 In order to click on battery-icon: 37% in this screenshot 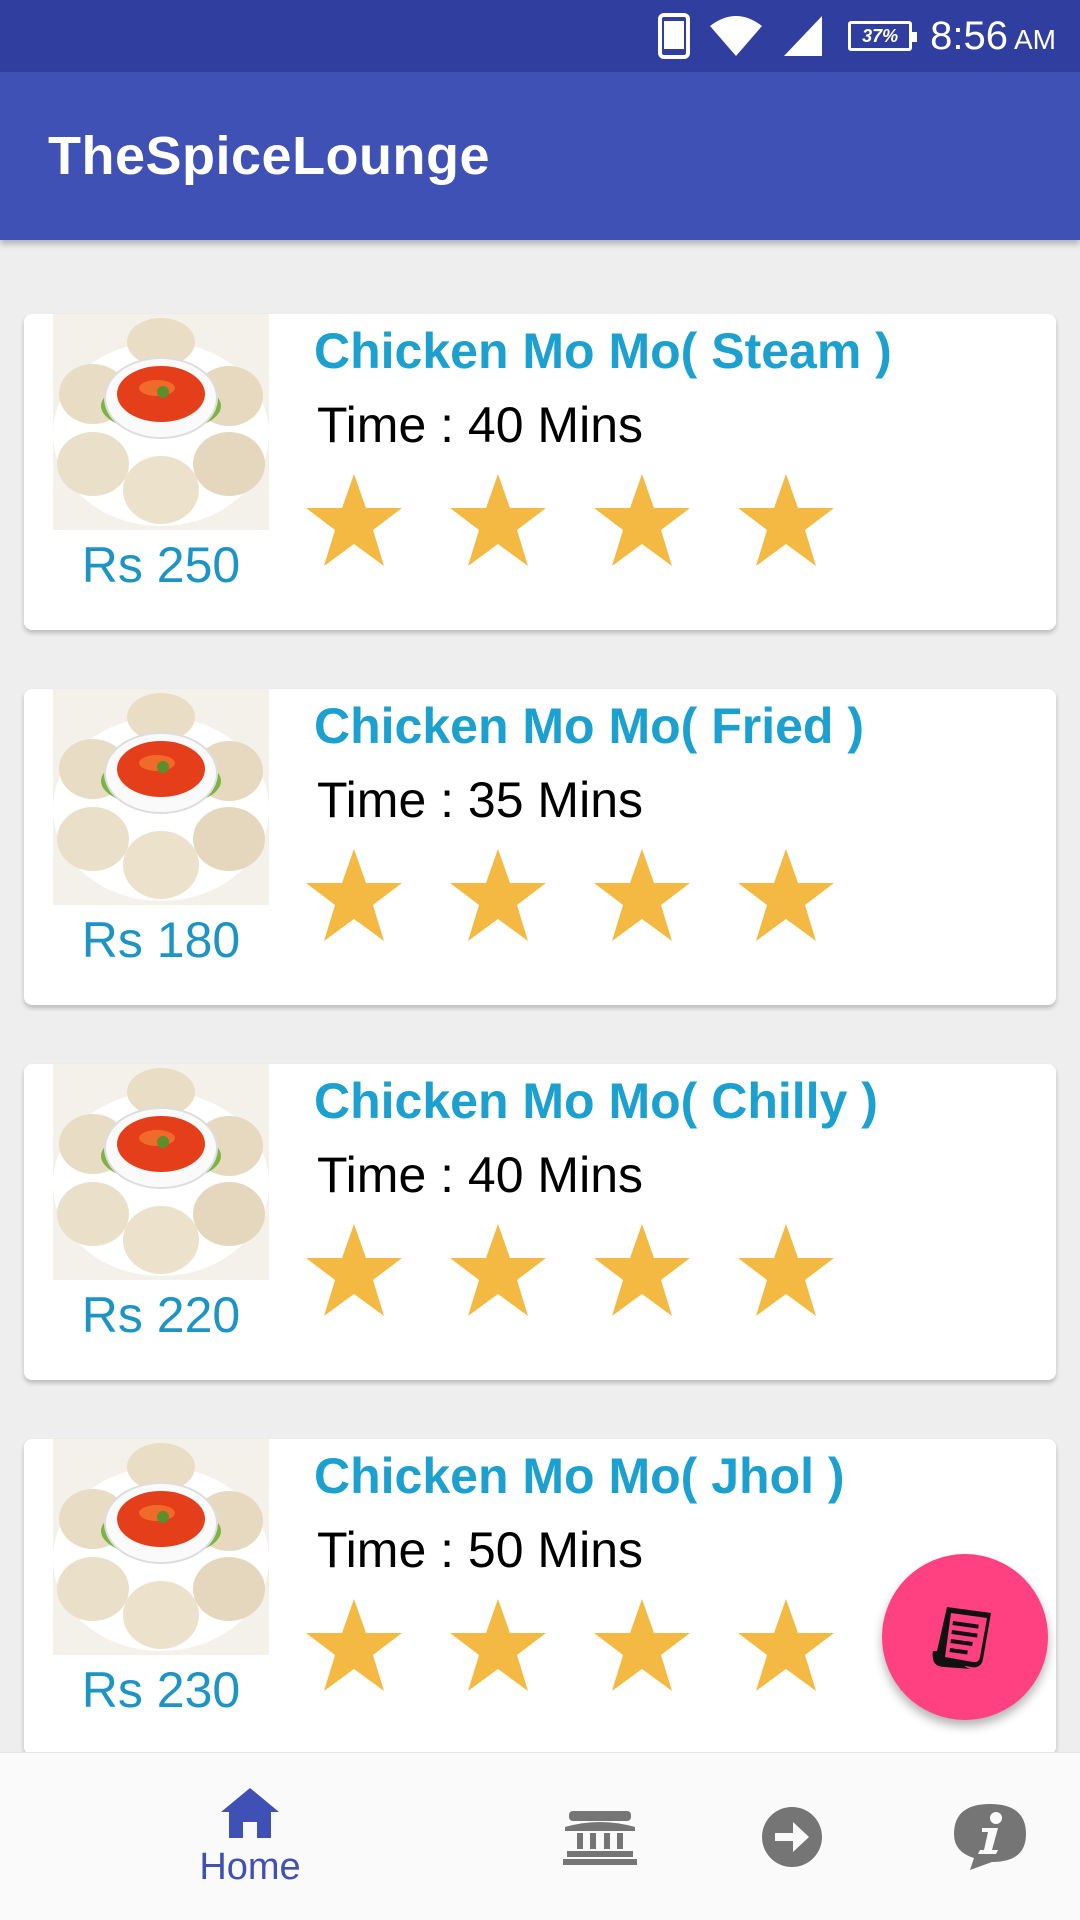, I will do `click(883, 36)`.